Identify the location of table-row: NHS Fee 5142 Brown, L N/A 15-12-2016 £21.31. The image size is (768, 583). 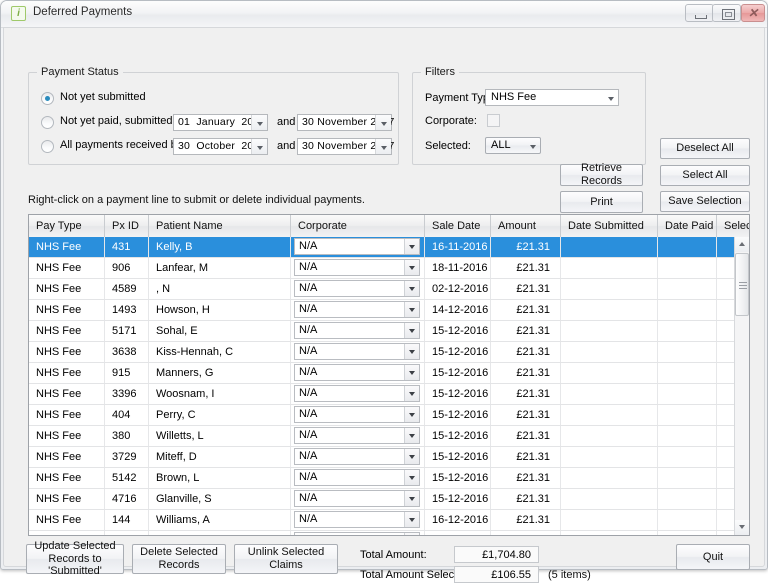
(381, 478).